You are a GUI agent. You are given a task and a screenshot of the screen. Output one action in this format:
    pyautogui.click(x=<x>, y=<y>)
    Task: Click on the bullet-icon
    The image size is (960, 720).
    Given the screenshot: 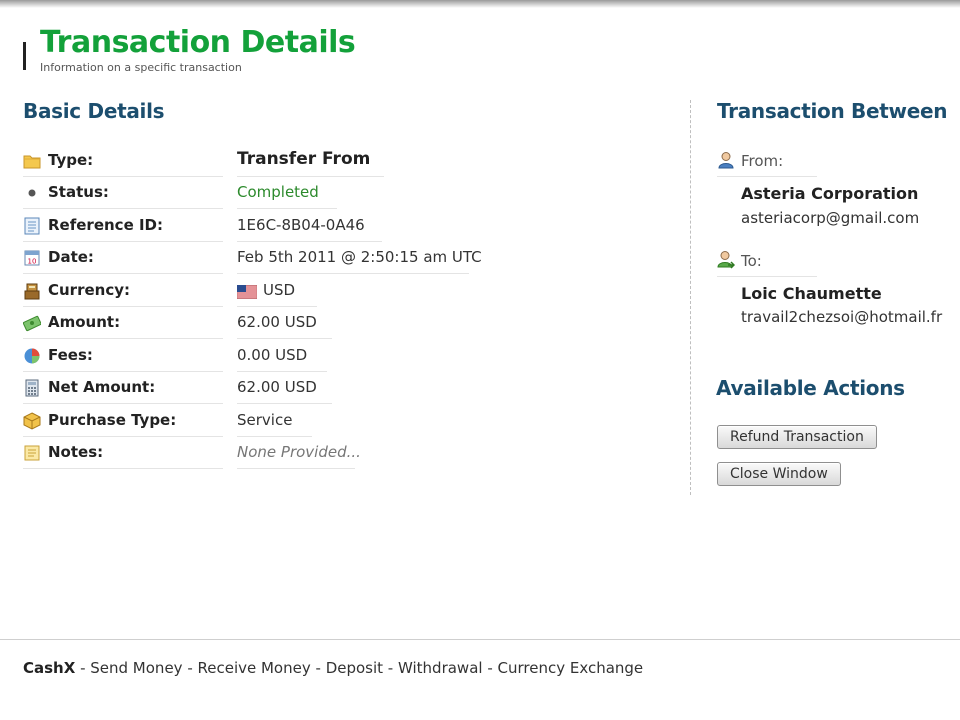 What is the action you would take?
    pyautogui.click(x=32, y=193)
    